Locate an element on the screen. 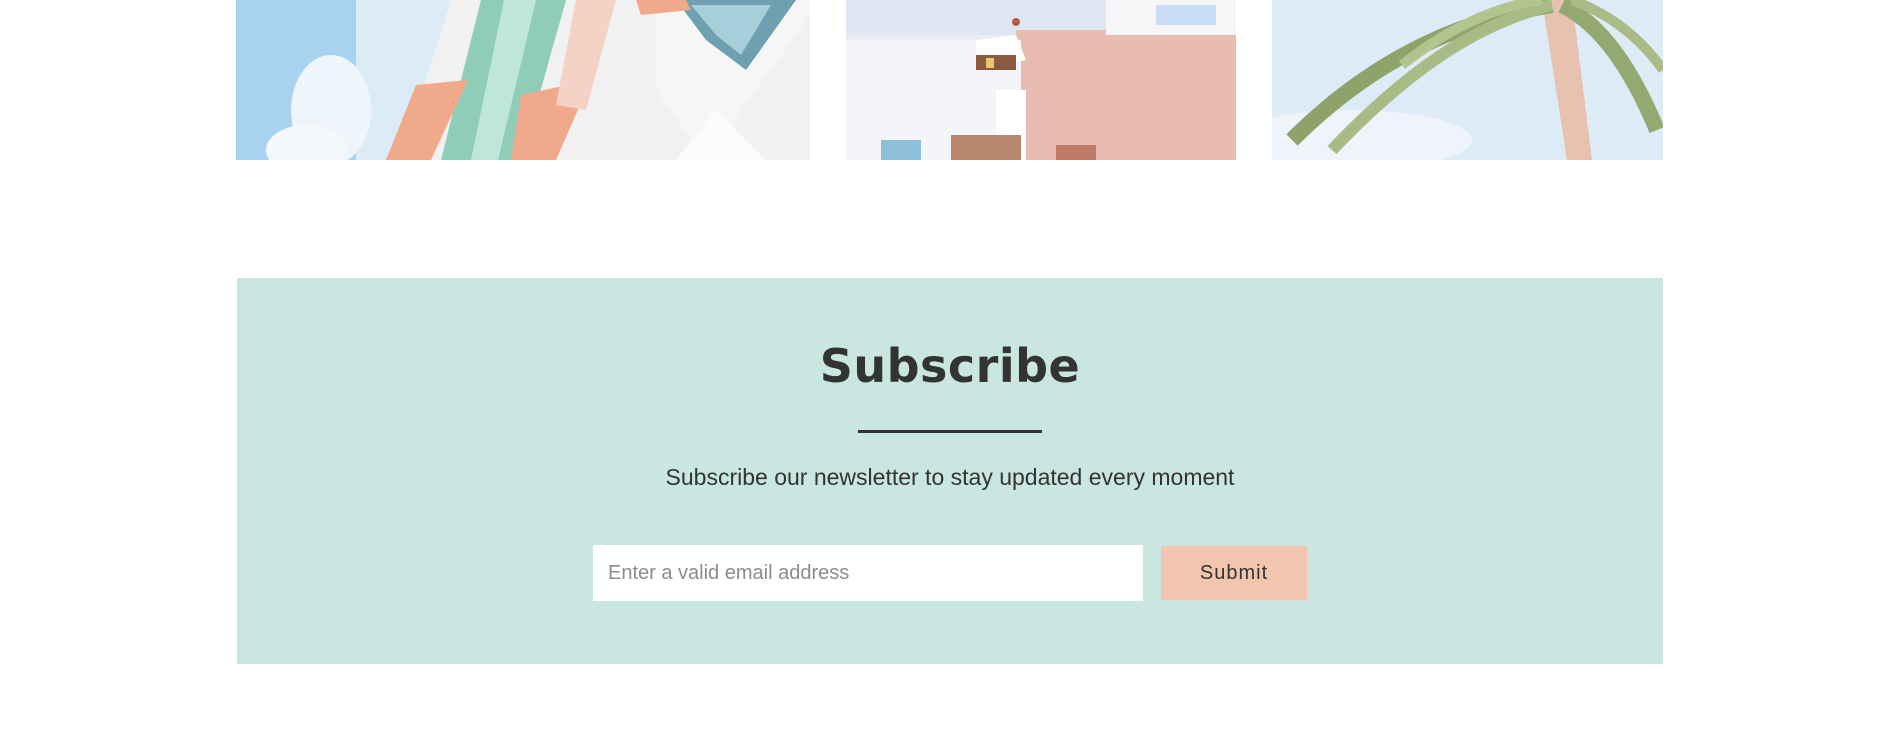 The width and height of the screenshot is (1899, 746). subscribe-title: Subscribe is located at coordinates (950, 366).